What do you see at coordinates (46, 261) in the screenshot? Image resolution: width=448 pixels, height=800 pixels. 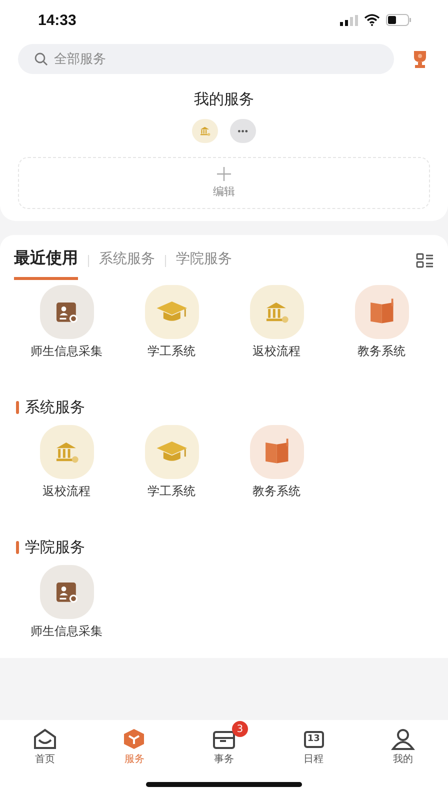 I see `tab: 最近使用` at bounding box center [46, 261].